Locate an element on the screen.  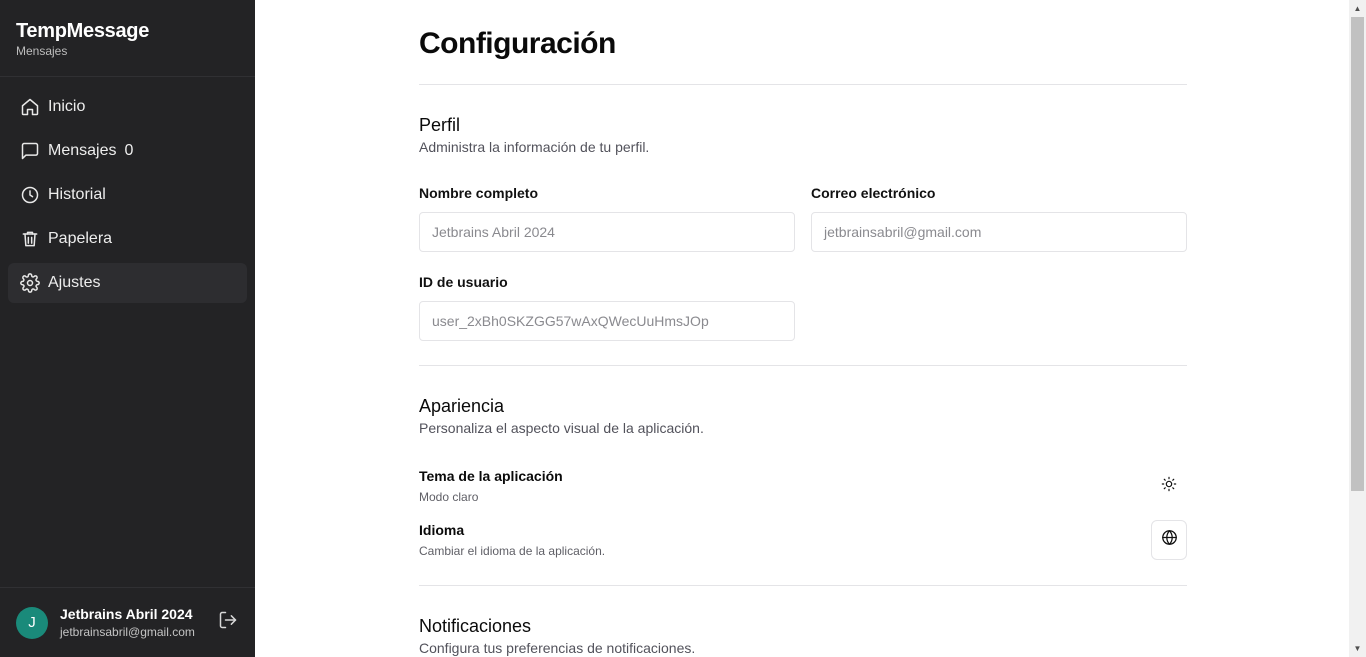
language-description: Cambiar el idioma de la aplicación. is located at coordinates (512, 551).